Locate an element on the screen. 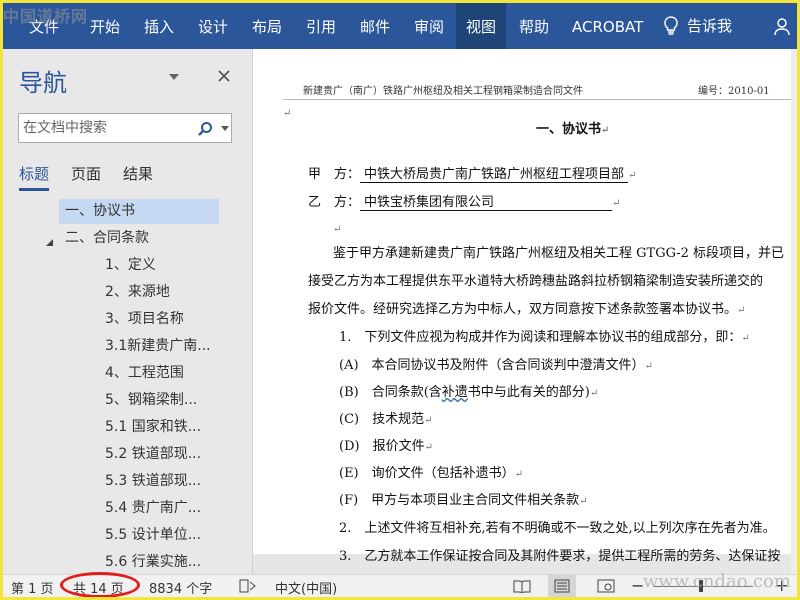 This screenshot has width=800, height=600. body-paragraph-line: 报价文件。经研究选择乙方为中标人，双方同意按下述条款签署本协议书。↵ is located at coordinates (527, 309).